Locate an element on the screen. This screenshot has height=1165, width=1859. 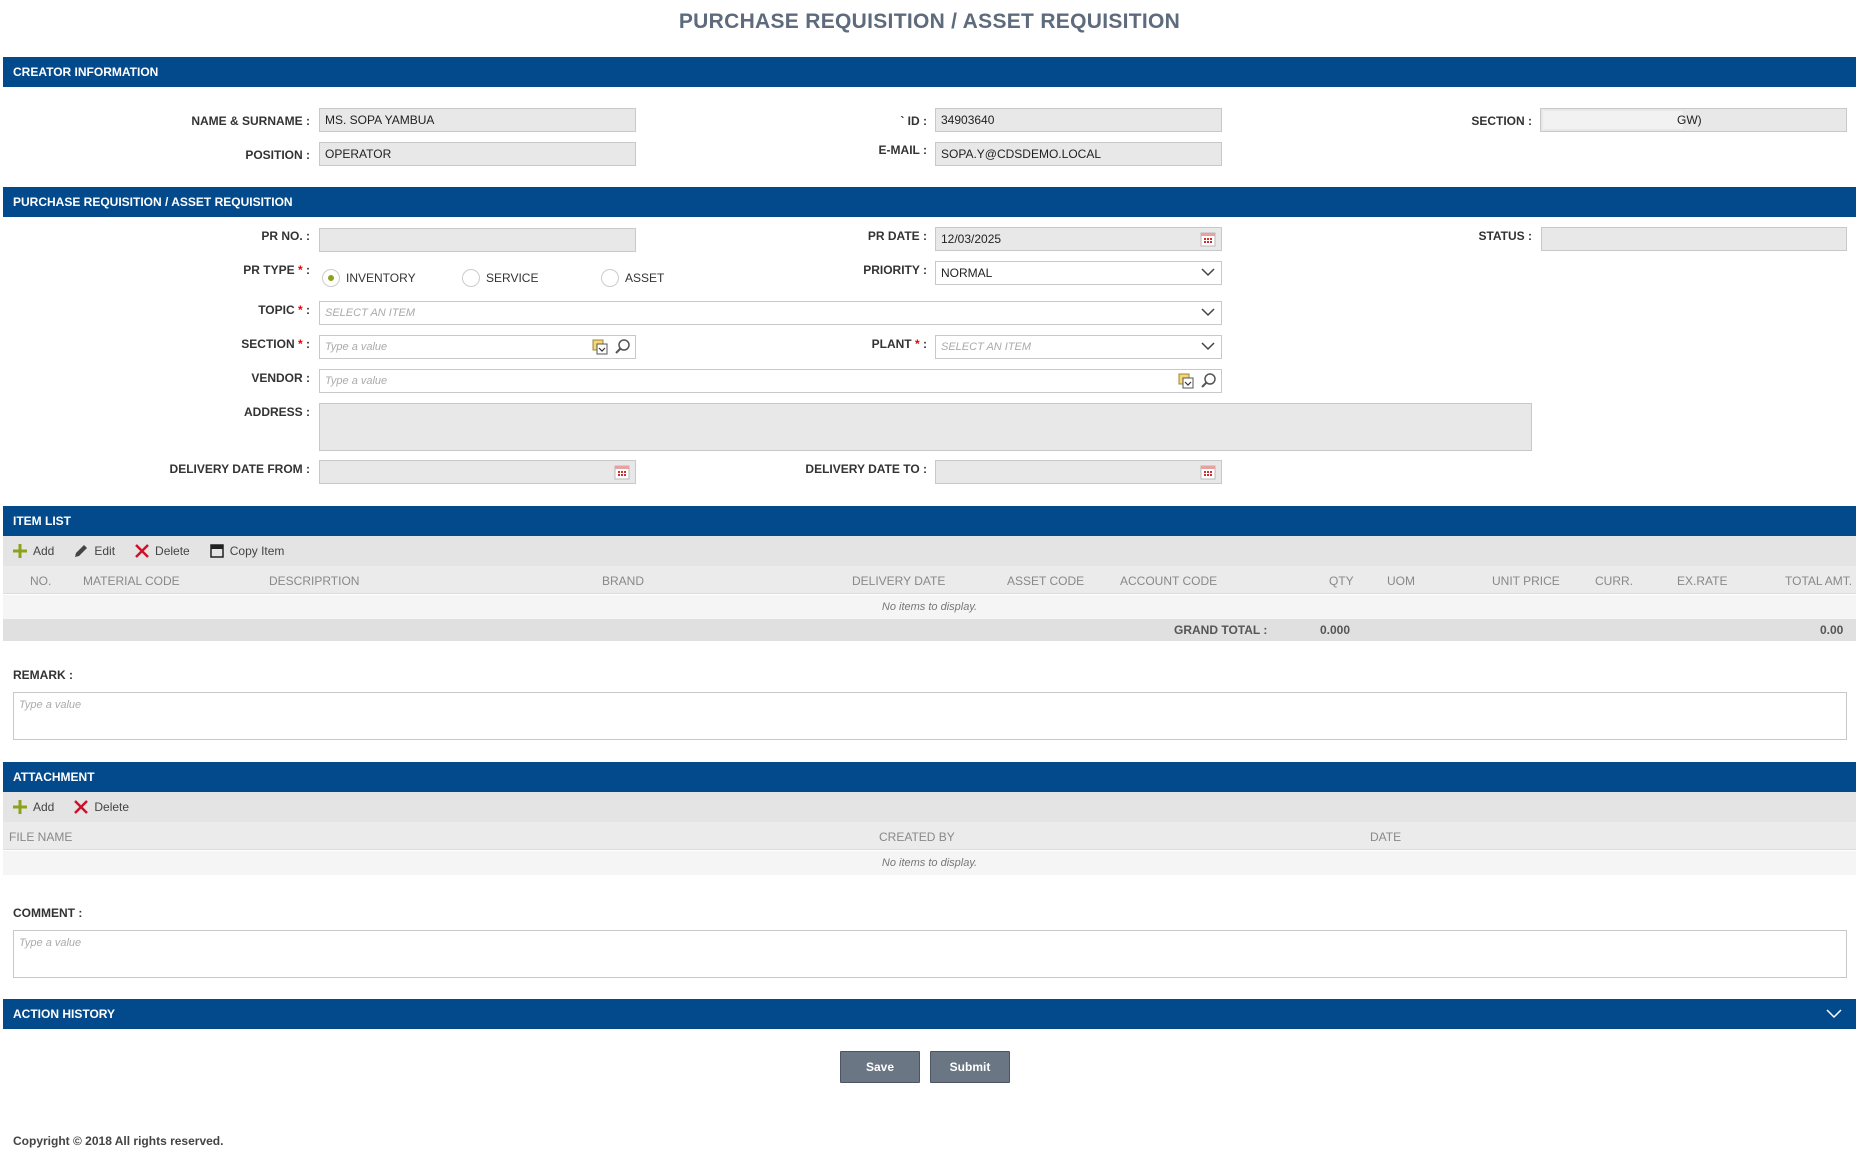
item-list-header-label: ITEM LIST is located at coordinates (42, 521).